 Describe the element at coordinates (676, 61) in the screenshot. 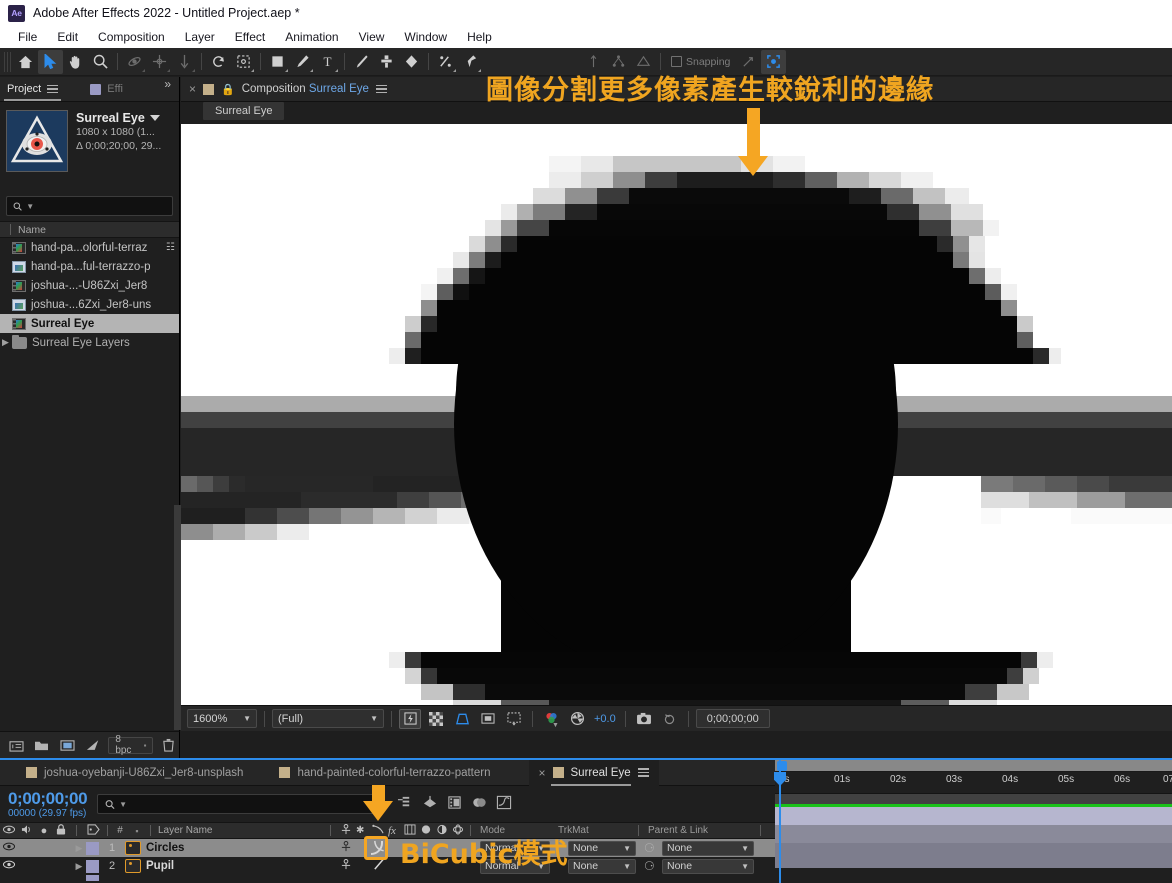

I see `snapping-checkbox` at that location.